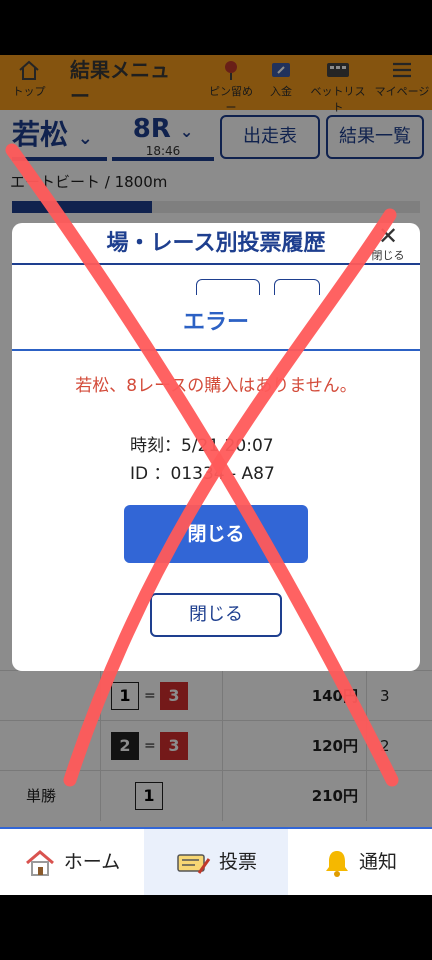 This screenshot has height=960, width=432. I want to click on error-close-button: 閉じる, so click(216, 534).